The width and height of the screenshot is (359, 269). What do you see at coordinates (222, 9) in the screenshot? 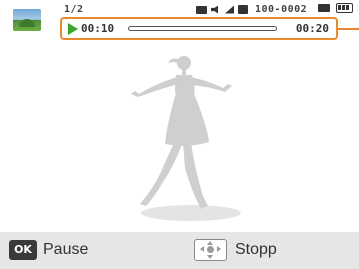
I see `status-icons` at bounding box center [222, 9].